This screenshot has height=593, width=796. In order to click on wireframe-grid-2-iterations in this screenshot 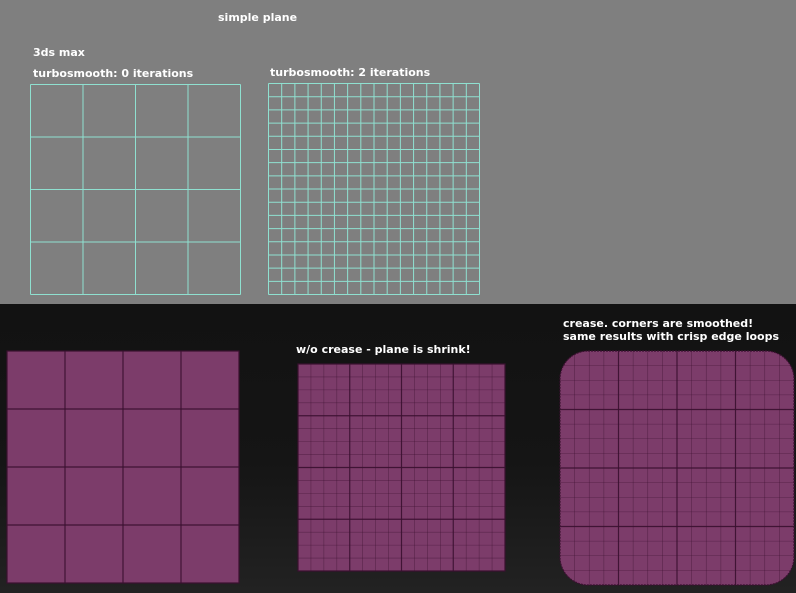, I will do `click(374, 189)`.